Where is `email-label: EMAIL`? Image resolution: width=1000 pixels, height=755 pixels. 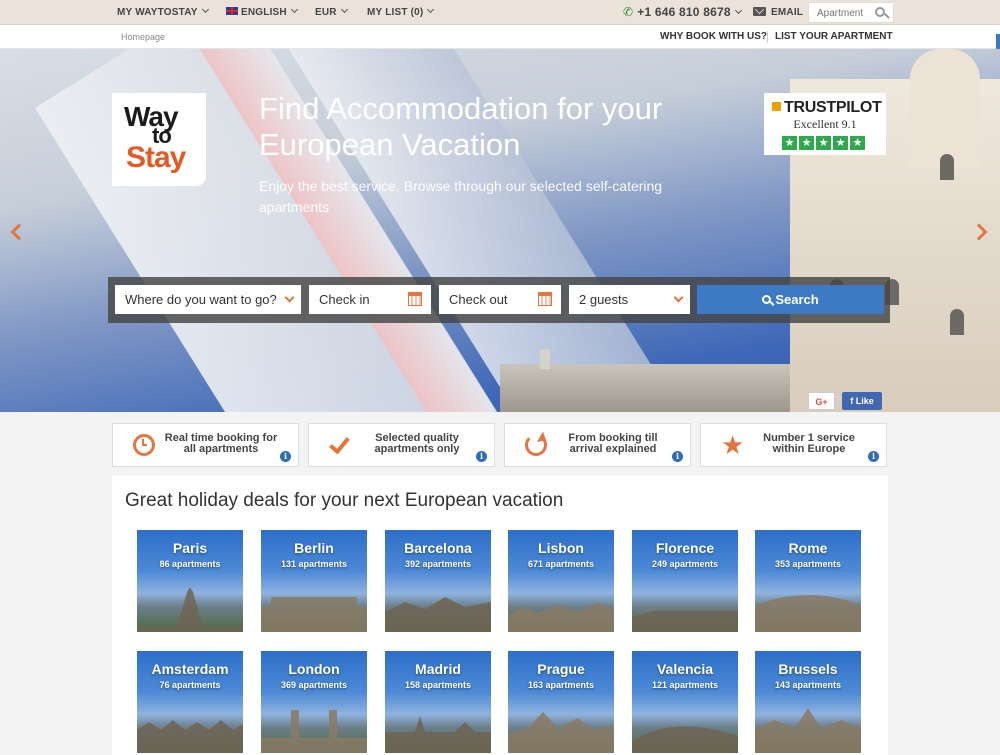
email-label: EMAIL is located at coordinates (787, 12).